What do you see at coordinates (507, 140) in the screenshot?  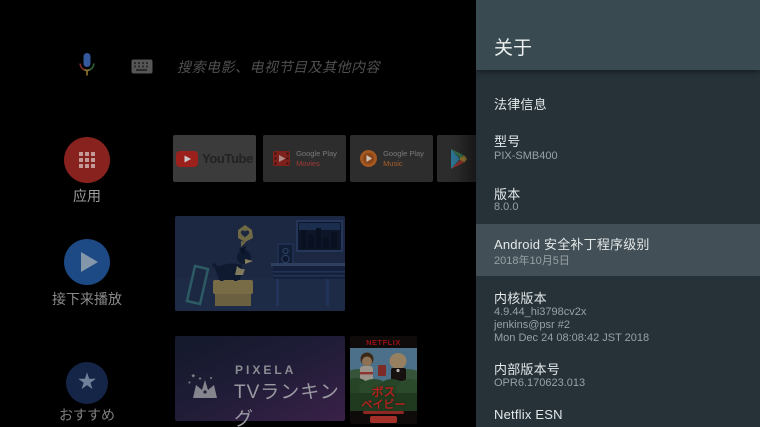 I see `setting-row-model-title: 型号` at bounding box center [507, 140].